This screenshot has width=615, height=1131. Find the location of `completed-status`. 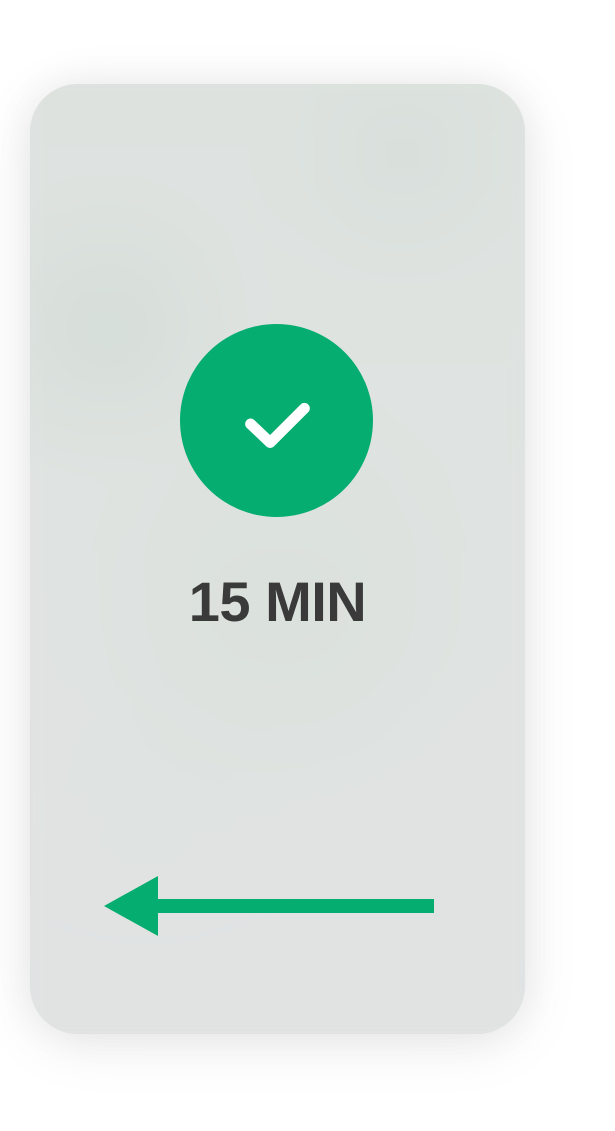

completed-status is located at coordinates (276, 420).